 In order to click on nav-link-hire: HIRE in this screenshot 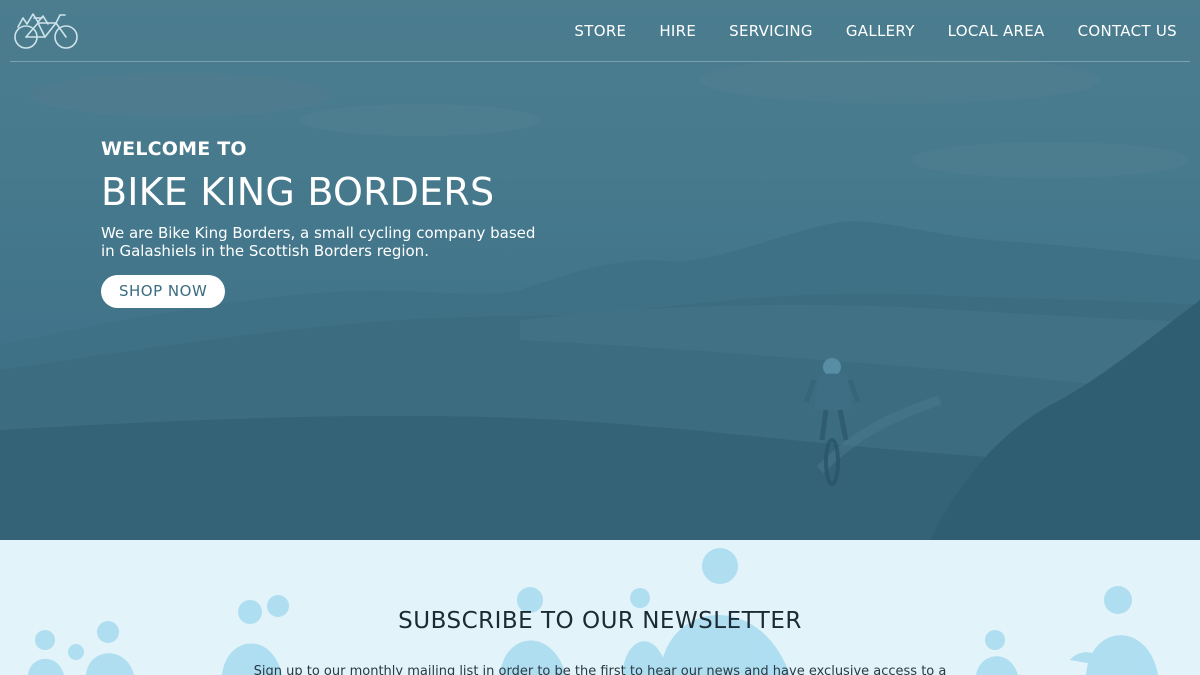, I will do `click(677, 31)`.